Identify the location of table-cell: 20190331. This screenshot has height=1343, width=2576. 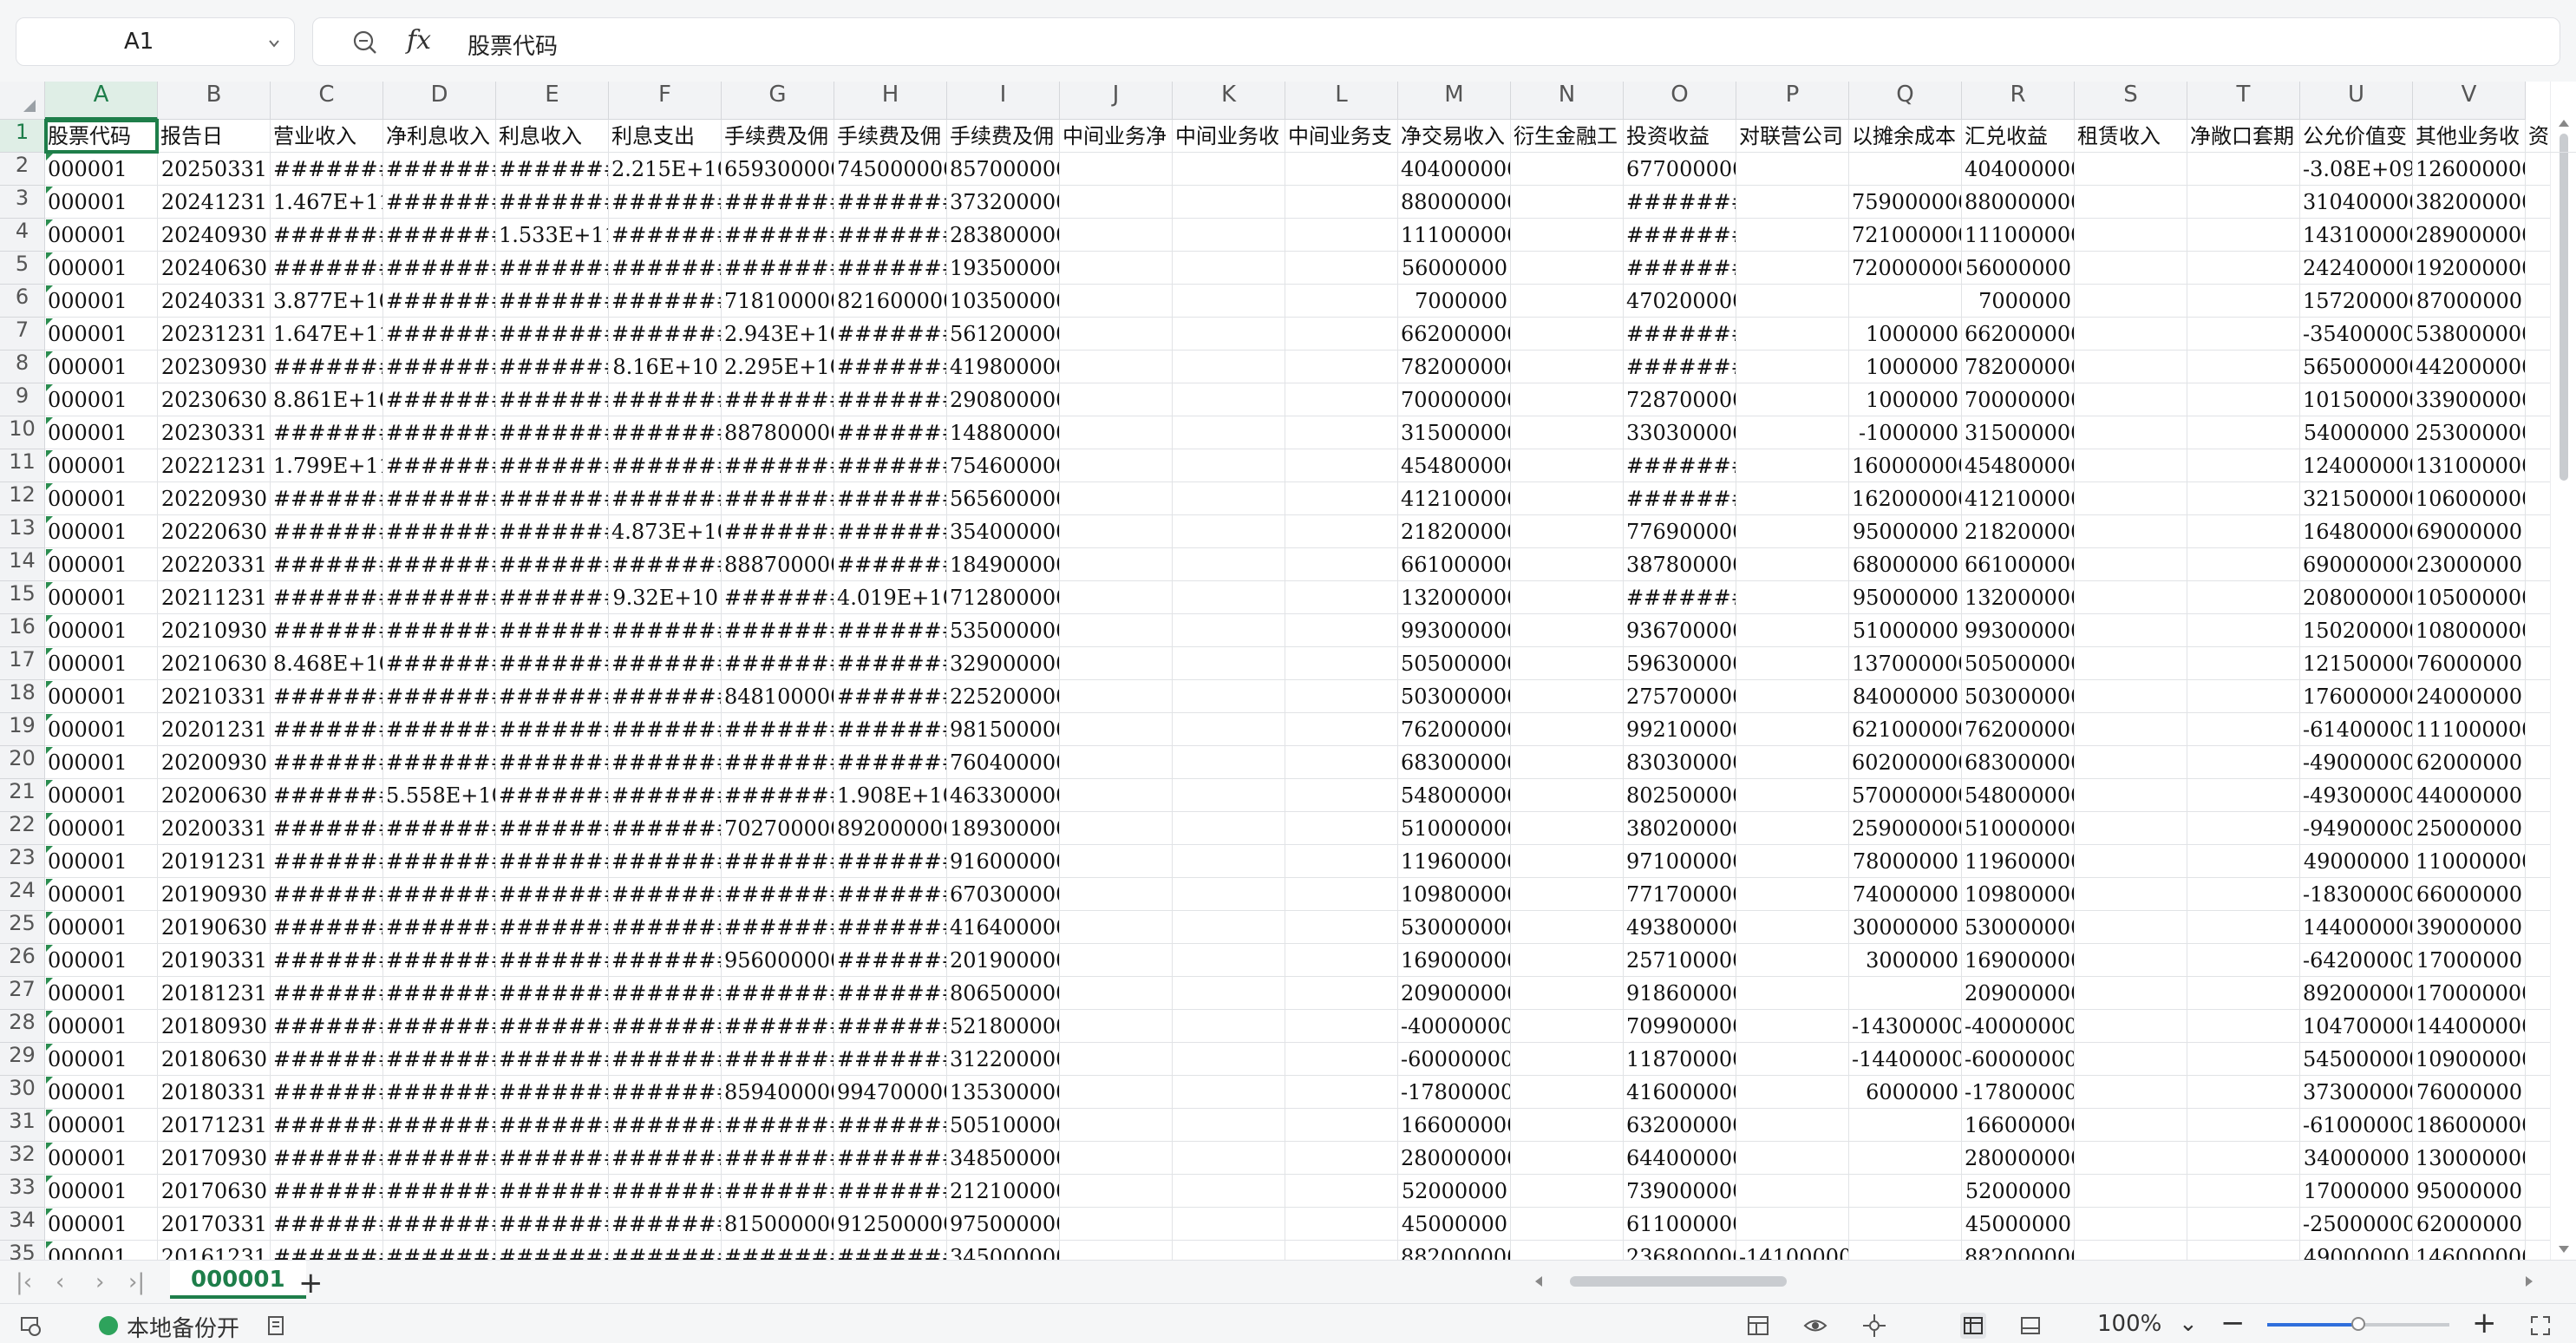
(214, 960).